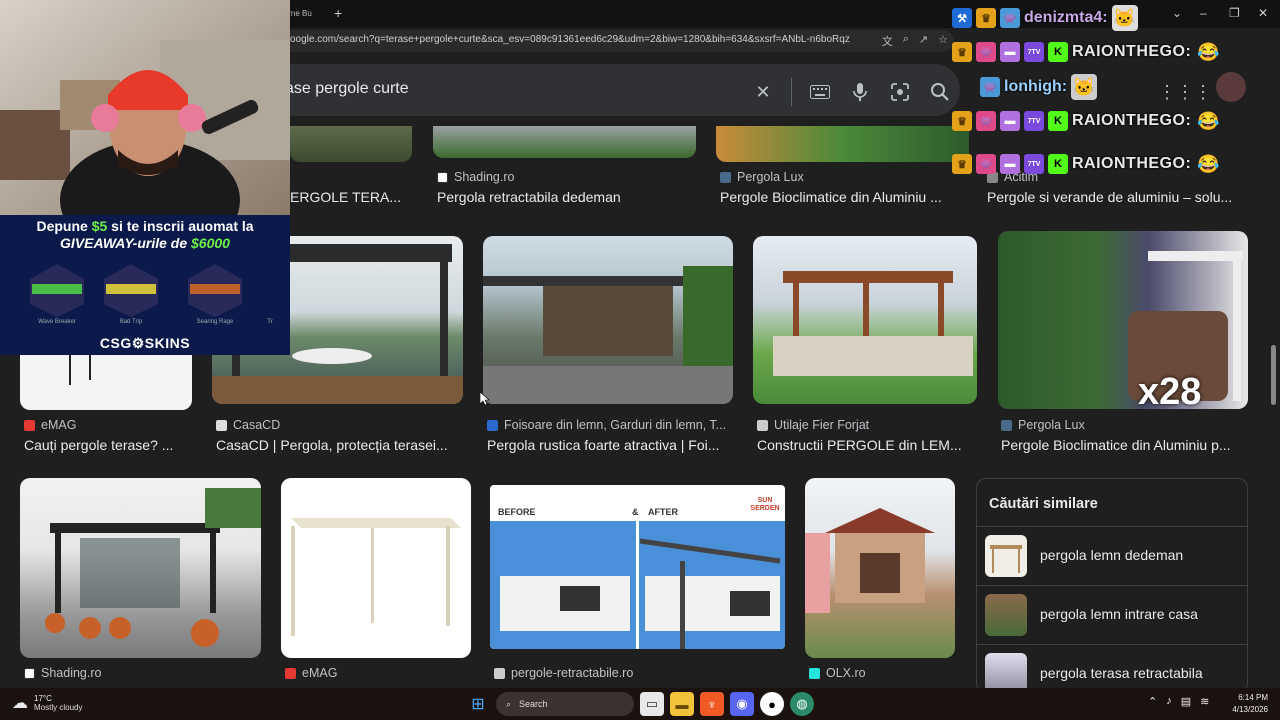  I want to click on obs-icon: ●, so click(772, 704).